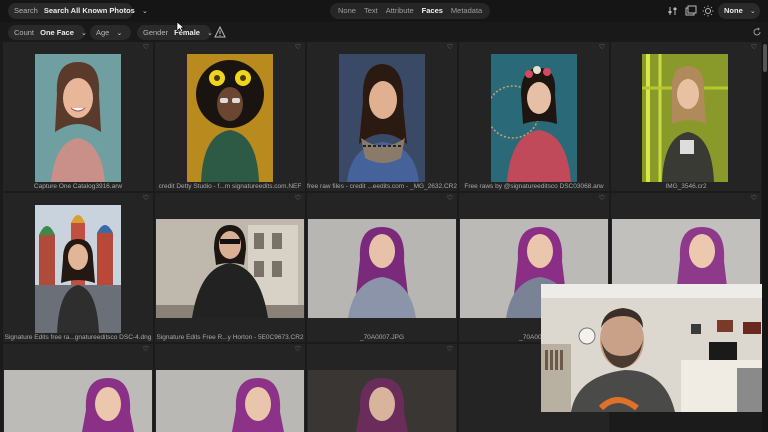  I want to click on search-mode-tabs: None Text Attribute Faces Metadata, so click(410, 11).